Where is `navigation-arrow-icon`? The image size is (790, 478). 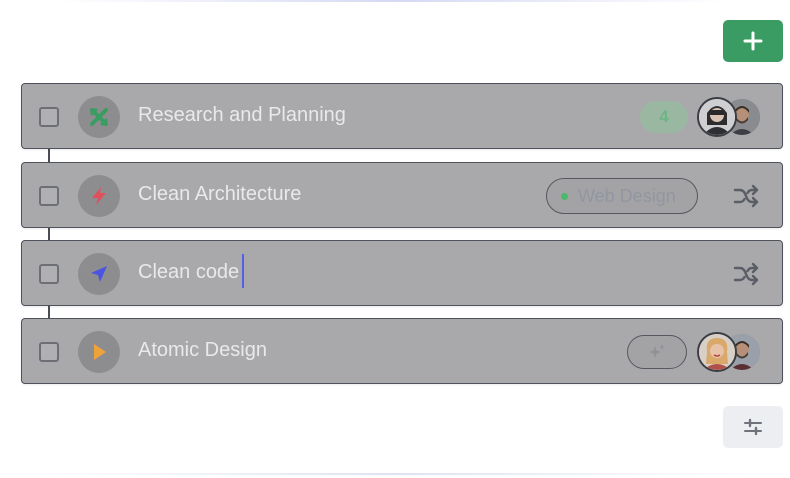 navigation-arrow-icon is located at coordinates (99, 274).